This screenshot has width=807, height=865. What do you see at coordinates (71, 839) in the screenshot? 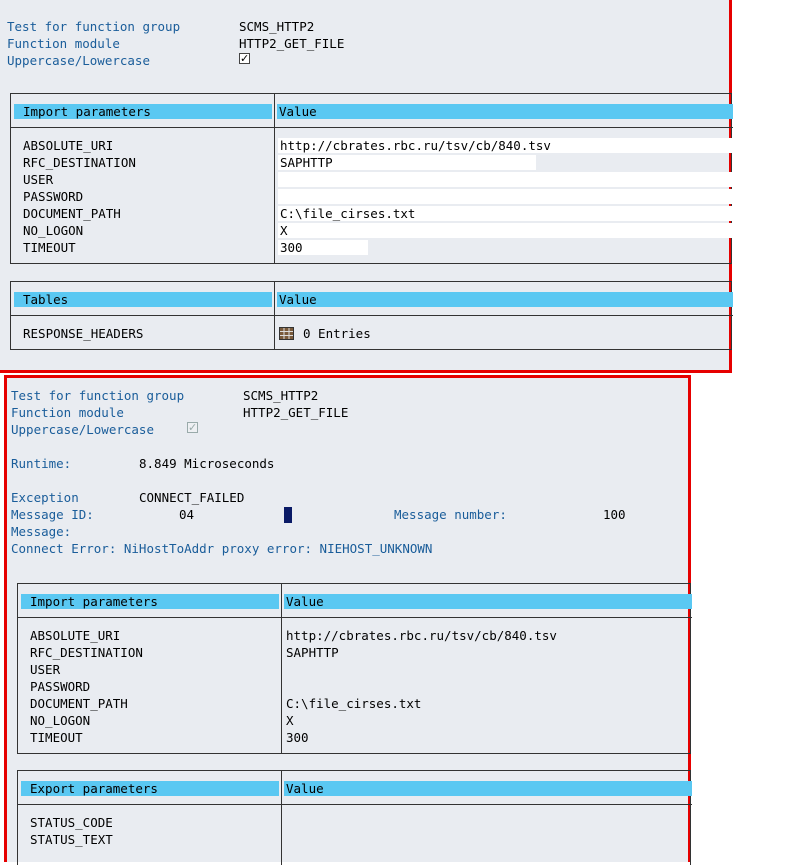
I see `param-name-status-text: STATUS_TEXT` at bounding box center [71, 839].